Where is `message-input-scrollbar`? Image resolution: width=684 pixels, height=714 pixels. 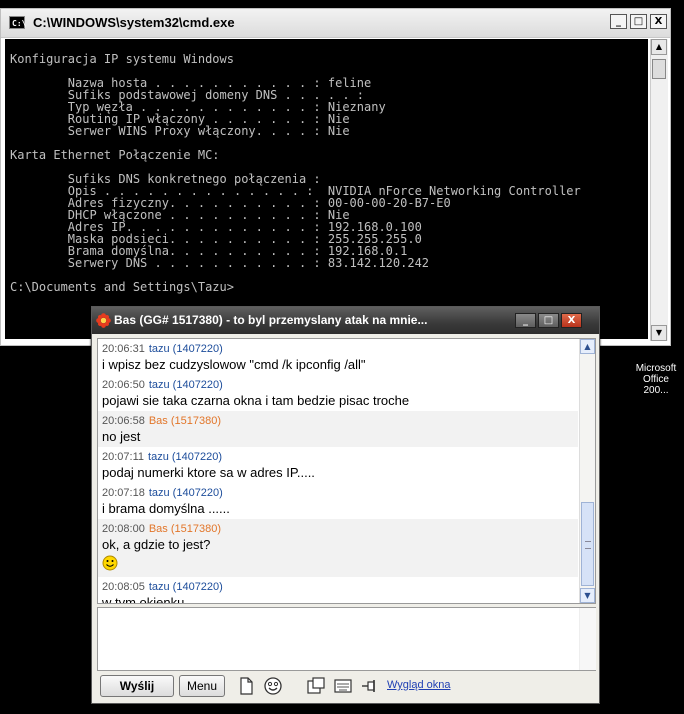 message-input-scrollbar is located at coordinates (587, 639).